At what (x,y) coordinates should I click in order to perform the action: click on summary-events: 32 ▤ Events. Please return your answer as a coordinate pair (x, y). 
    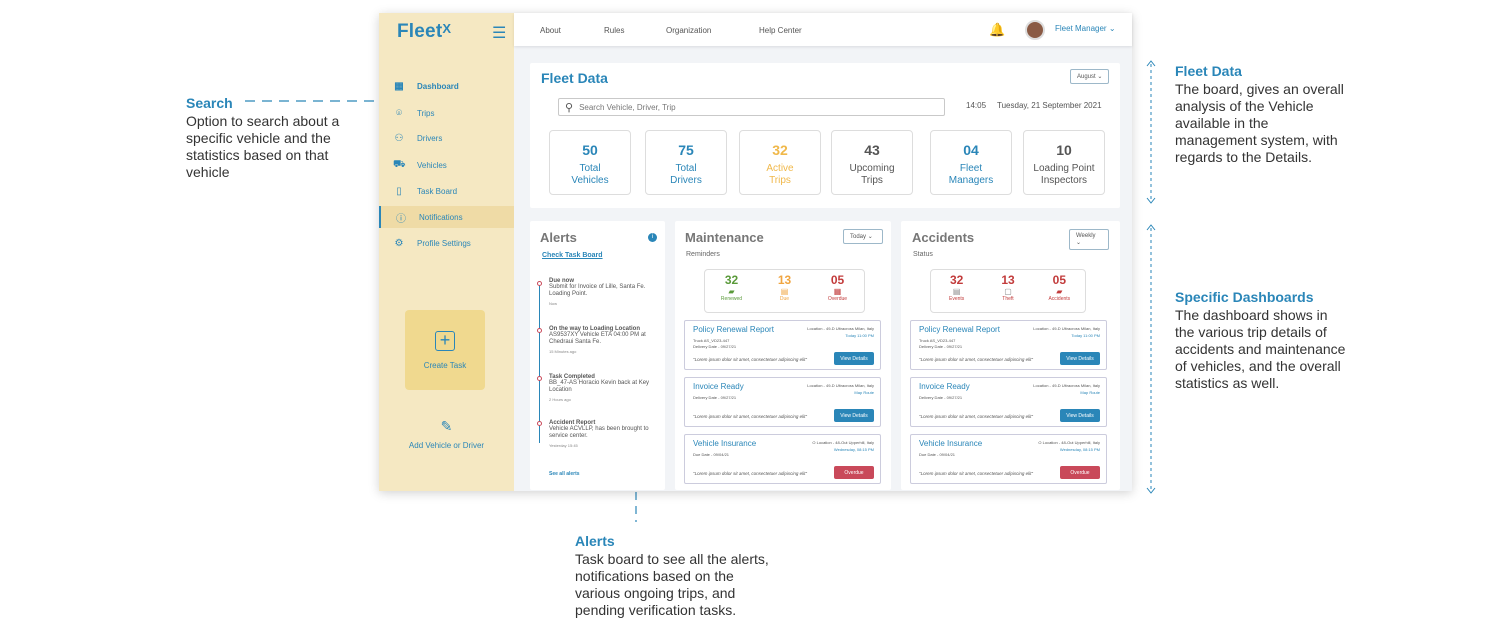
    Looking at the image, I should click on (956, 291).